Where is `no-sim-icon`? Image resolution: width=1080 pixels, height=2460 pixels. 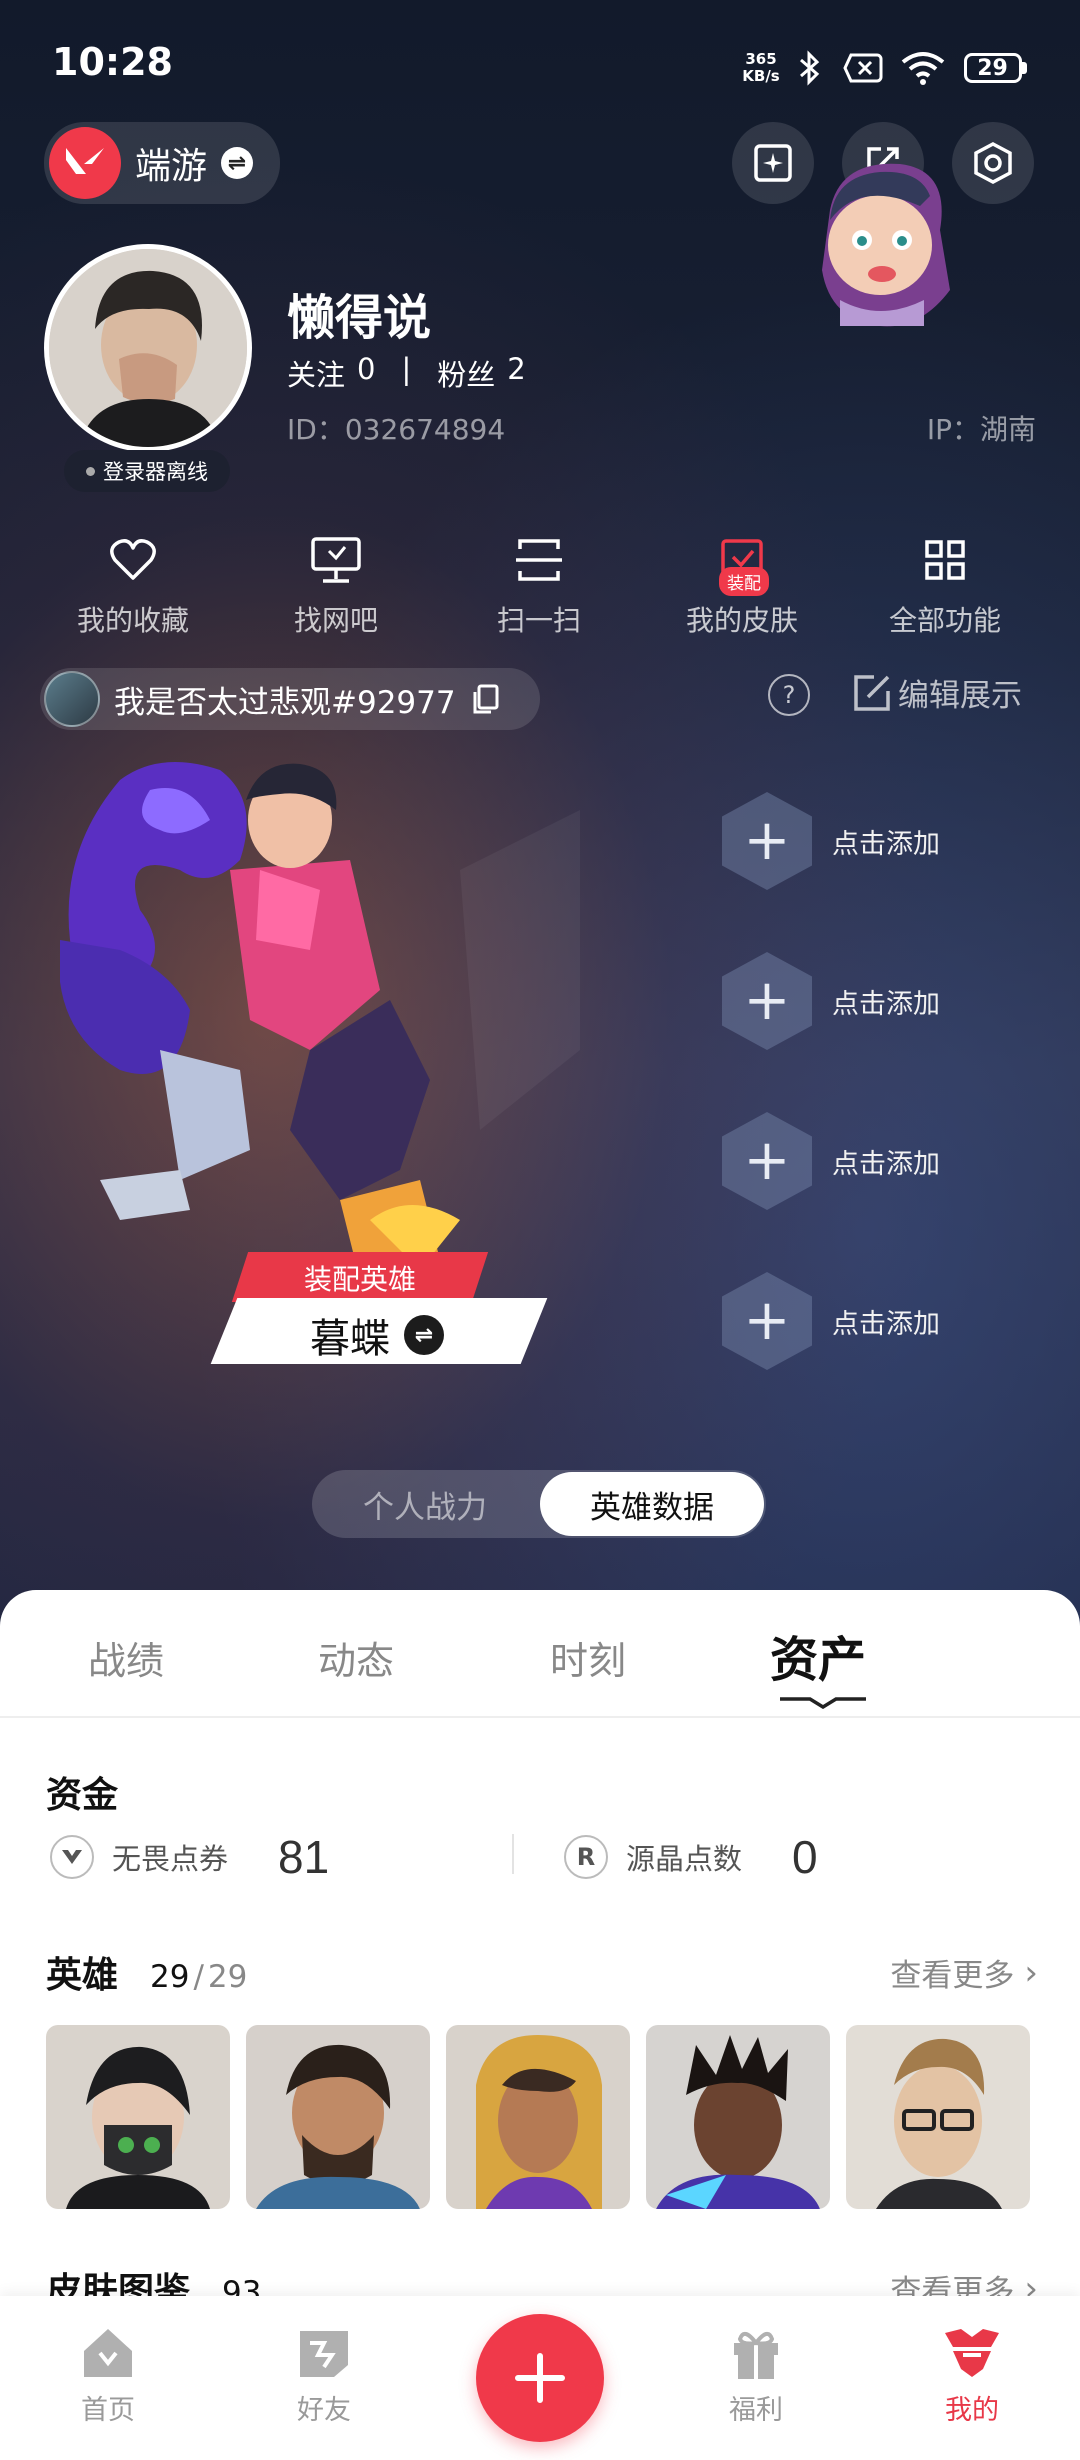 no-sim-icon is located at coordinates (863, 68).